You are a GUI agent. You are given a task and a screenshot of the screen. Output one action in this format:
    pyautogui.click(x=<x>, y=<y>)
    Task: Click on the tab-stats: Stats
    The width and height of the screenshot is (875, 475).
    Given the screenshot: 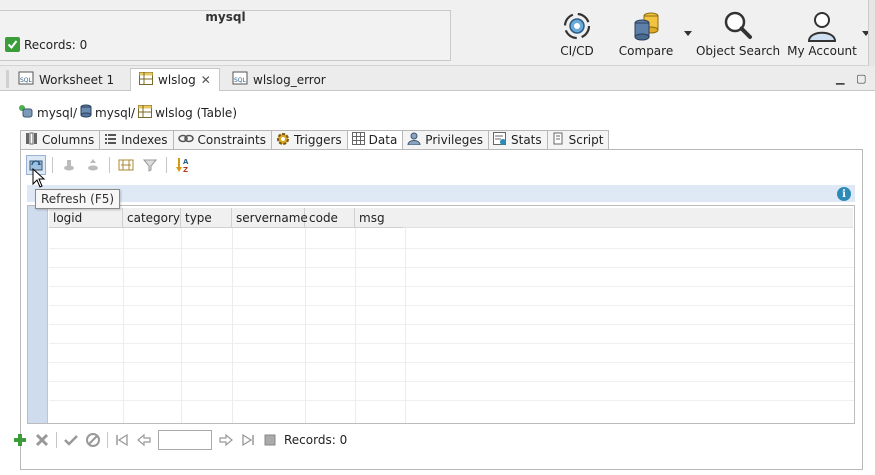 What is the action you would take?
    pyautogui.click(x=517, y=140)
    